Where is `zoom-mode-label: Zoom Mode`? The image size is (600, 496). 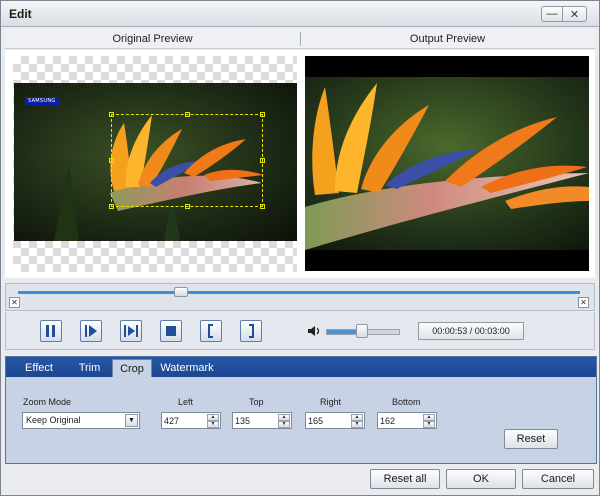
zoom-mode-label: Zoom Mode is located at coordinates (47, 402).